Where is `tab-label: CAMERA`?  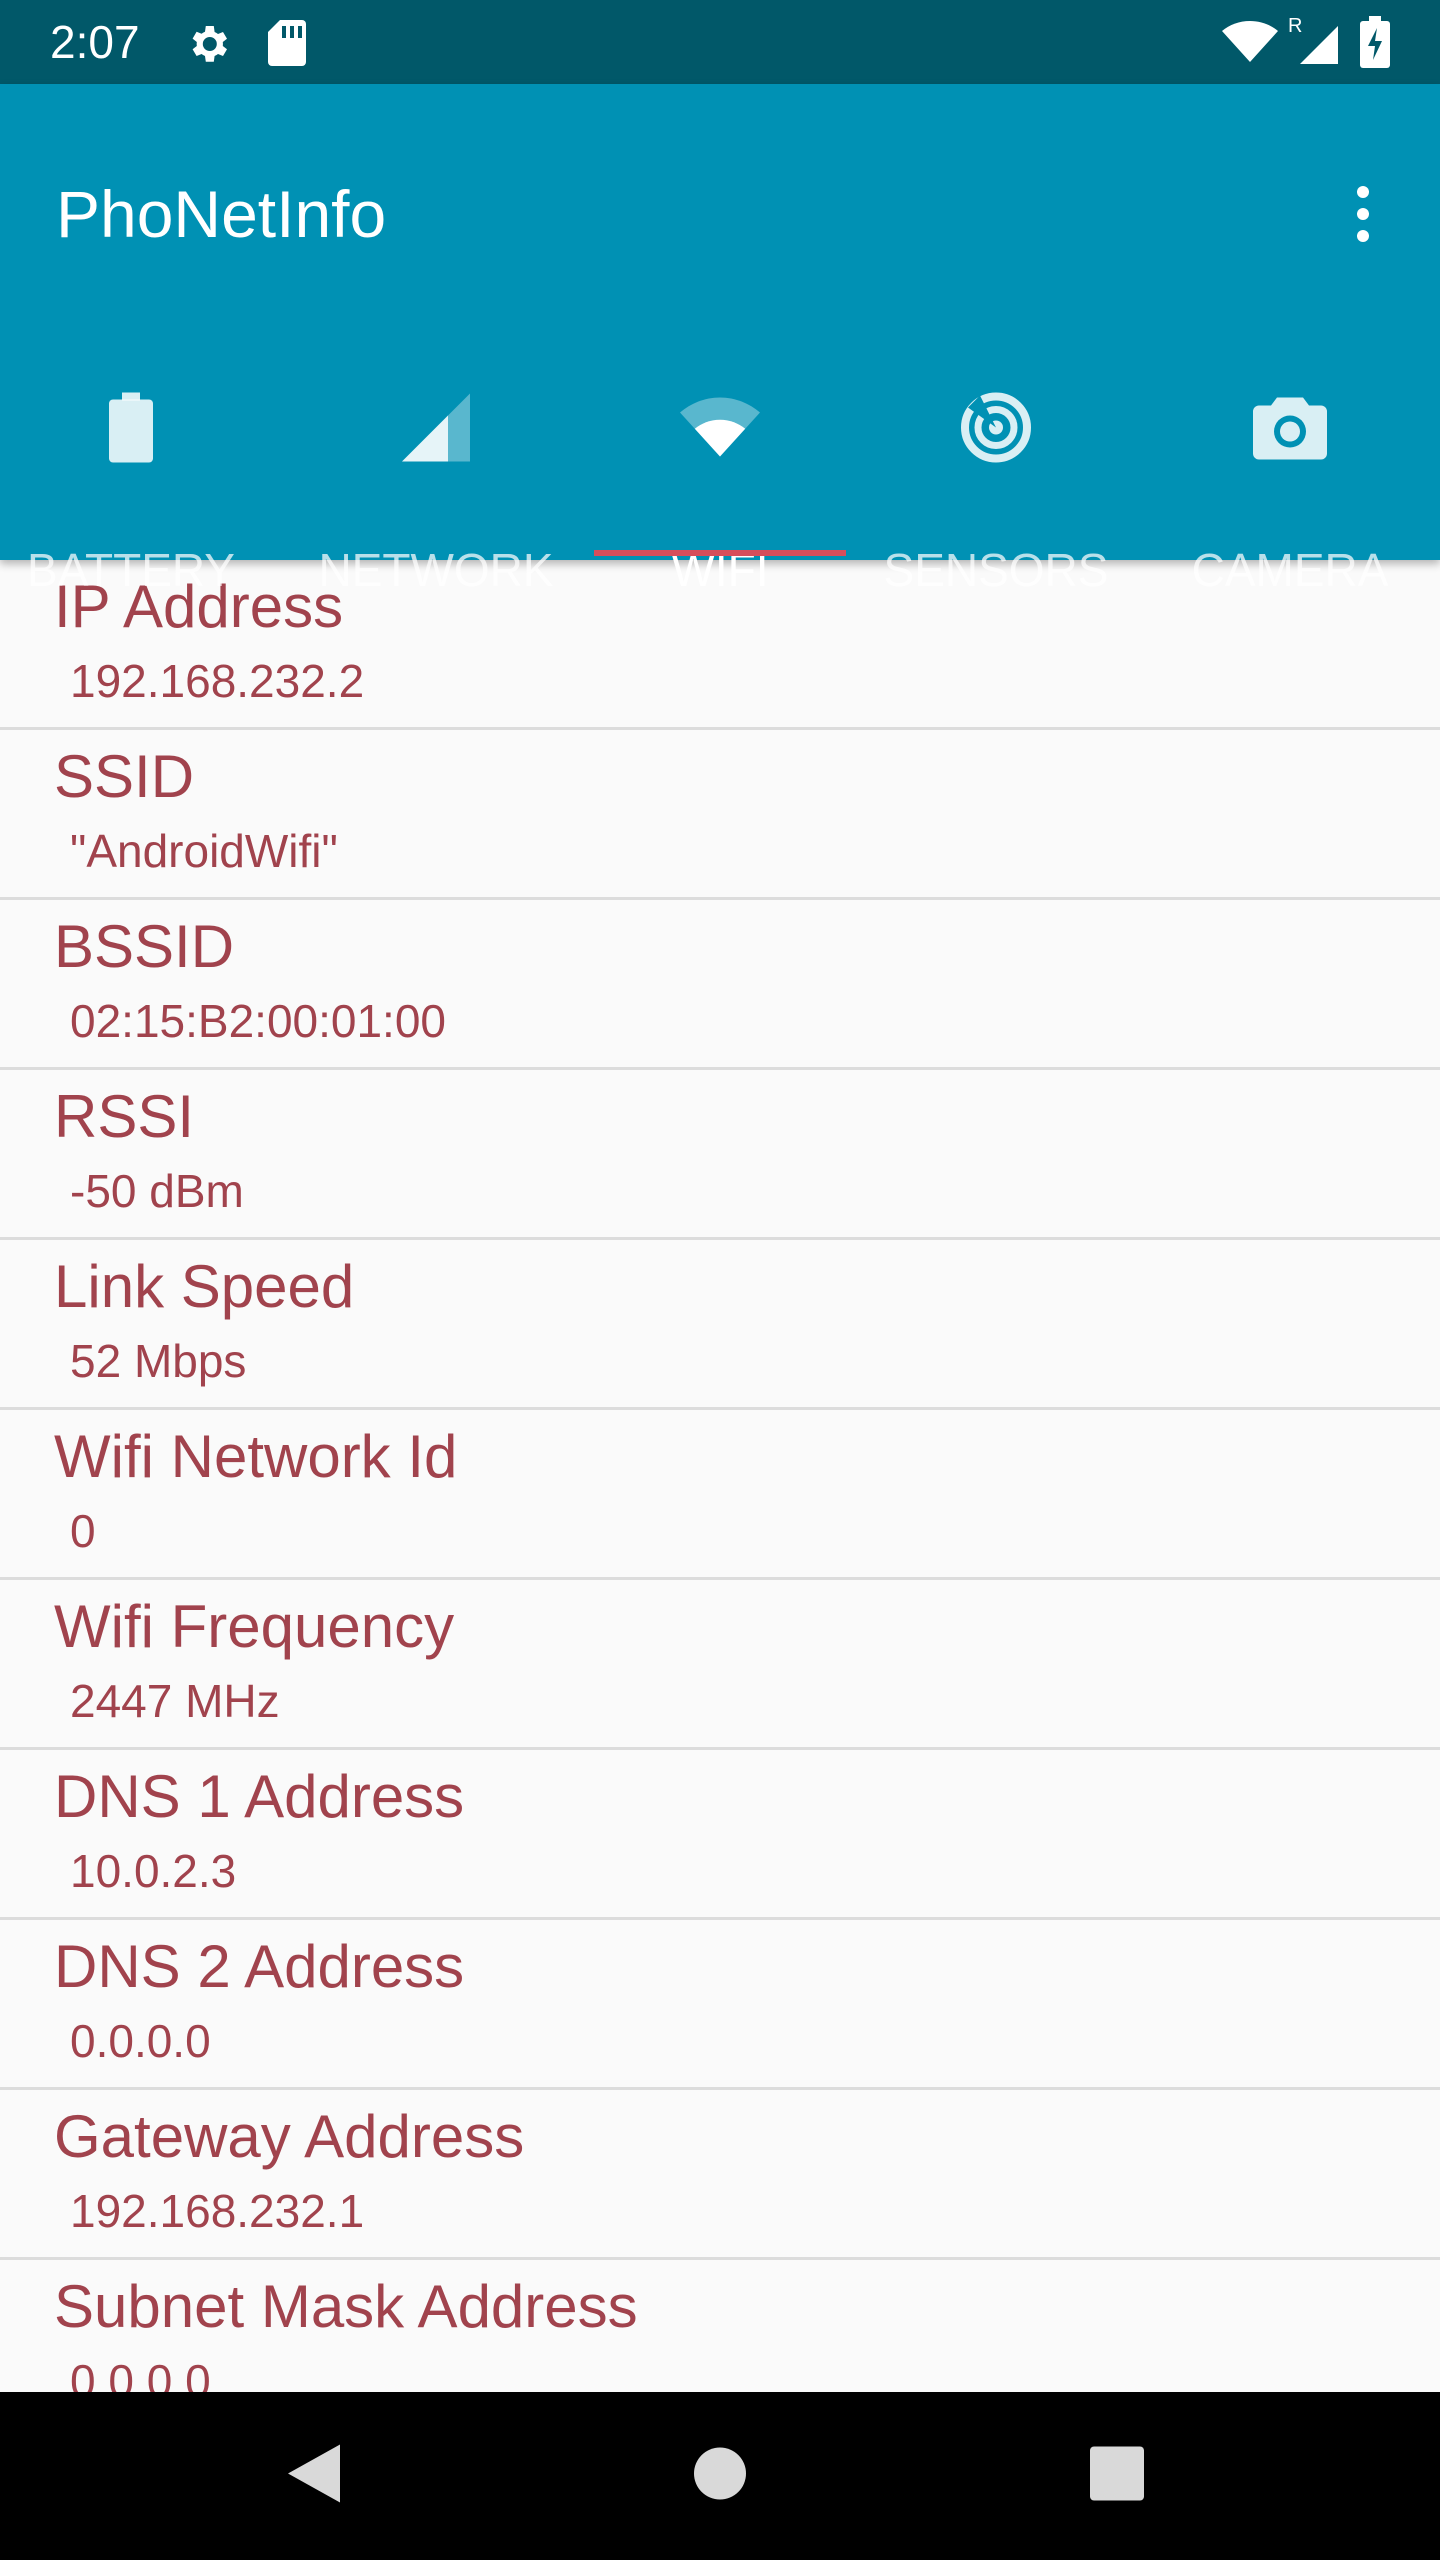
tab-label: CAMERA is located at coordinates (1290, 570).